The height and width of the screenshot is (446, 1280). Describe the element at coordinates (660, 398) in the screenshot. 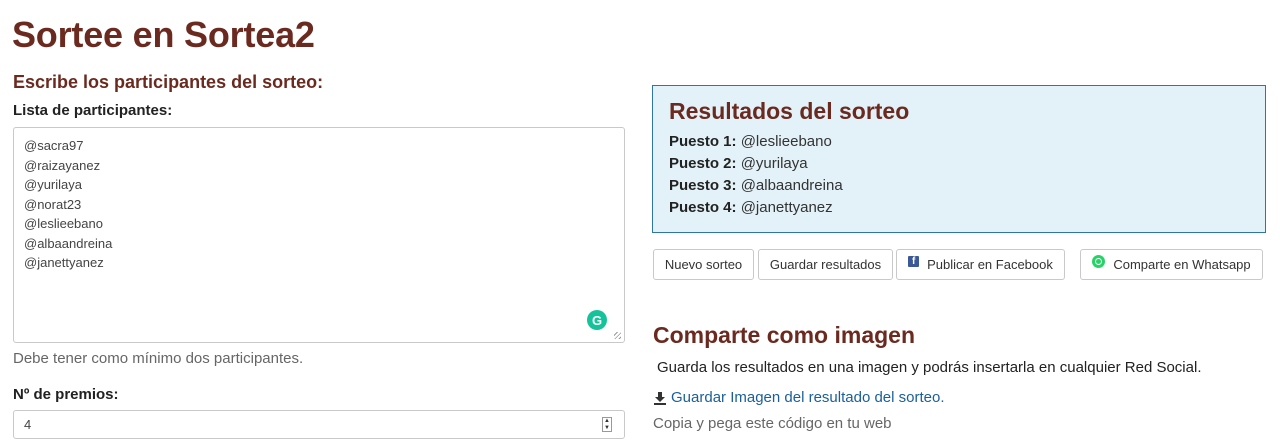

I see `download-icon` at that location.